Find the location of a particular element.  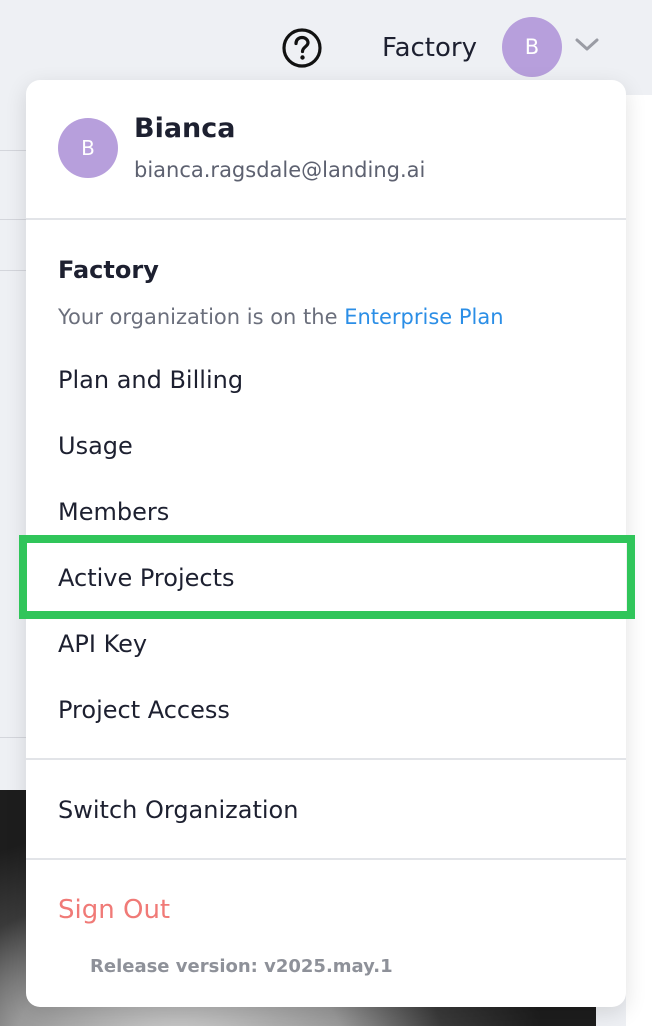

chevron-down-icon is located at coordinates (587, 45).